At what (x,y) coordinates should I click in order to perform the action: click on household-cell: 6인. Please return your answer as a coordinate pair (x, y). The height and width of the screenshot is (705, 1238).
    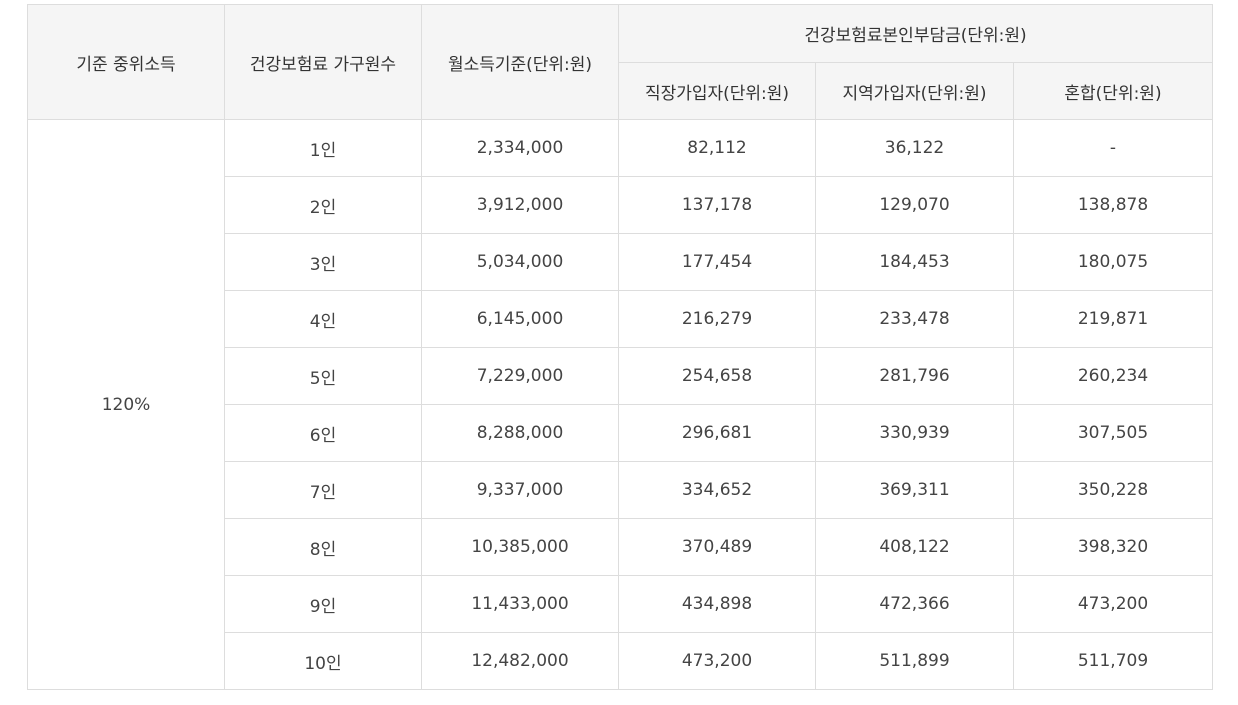
    Looking at the image, I should click on (323, 433).